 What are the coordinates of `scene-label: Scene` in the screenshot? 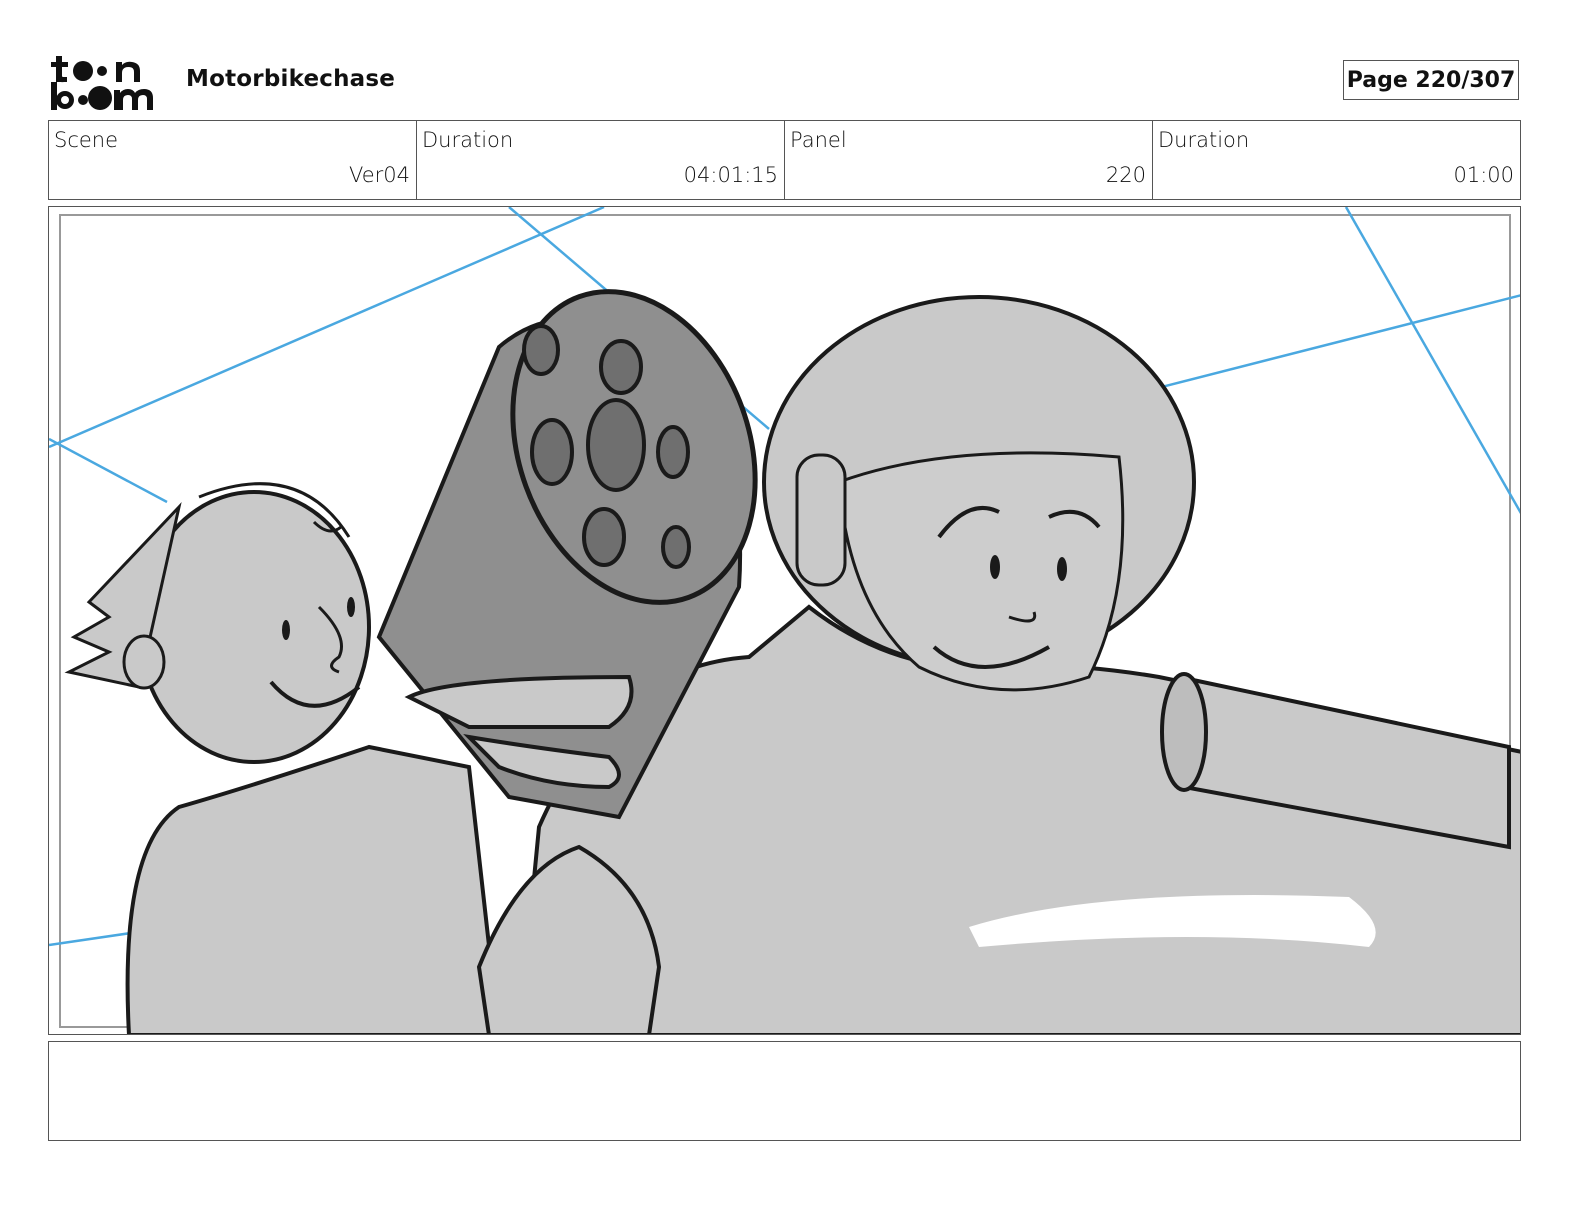 It's located at (86, 140).